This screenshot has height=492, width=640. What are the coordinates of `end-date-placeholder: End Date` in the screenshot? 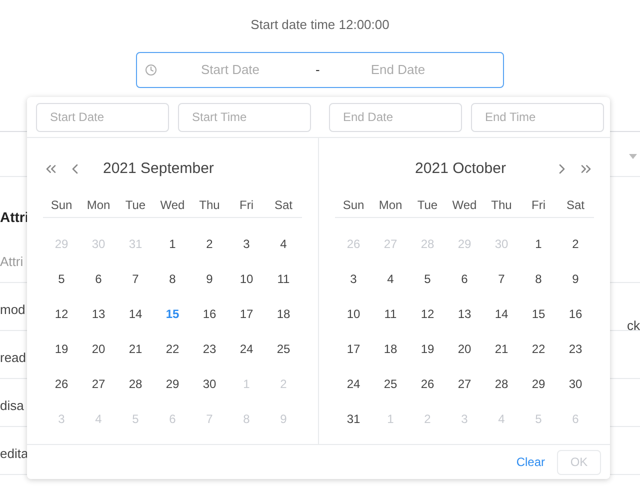 It's located at (398, 69).